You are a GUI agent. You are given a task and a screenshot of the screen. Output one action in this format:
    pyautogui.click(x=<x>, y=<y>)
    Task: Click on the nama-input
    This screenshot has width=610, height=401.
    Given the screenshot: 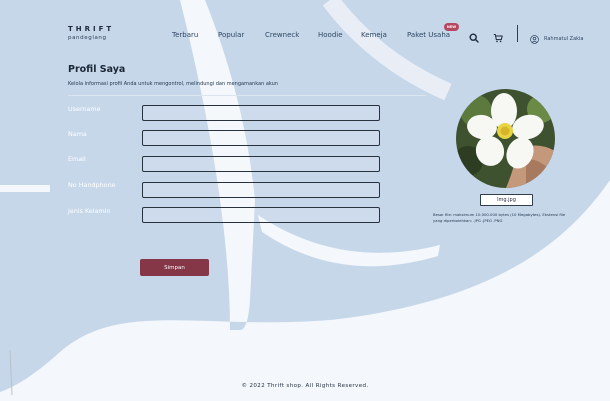 What is the action you would take?
    pyautogui.click(x=261, y=138)
    